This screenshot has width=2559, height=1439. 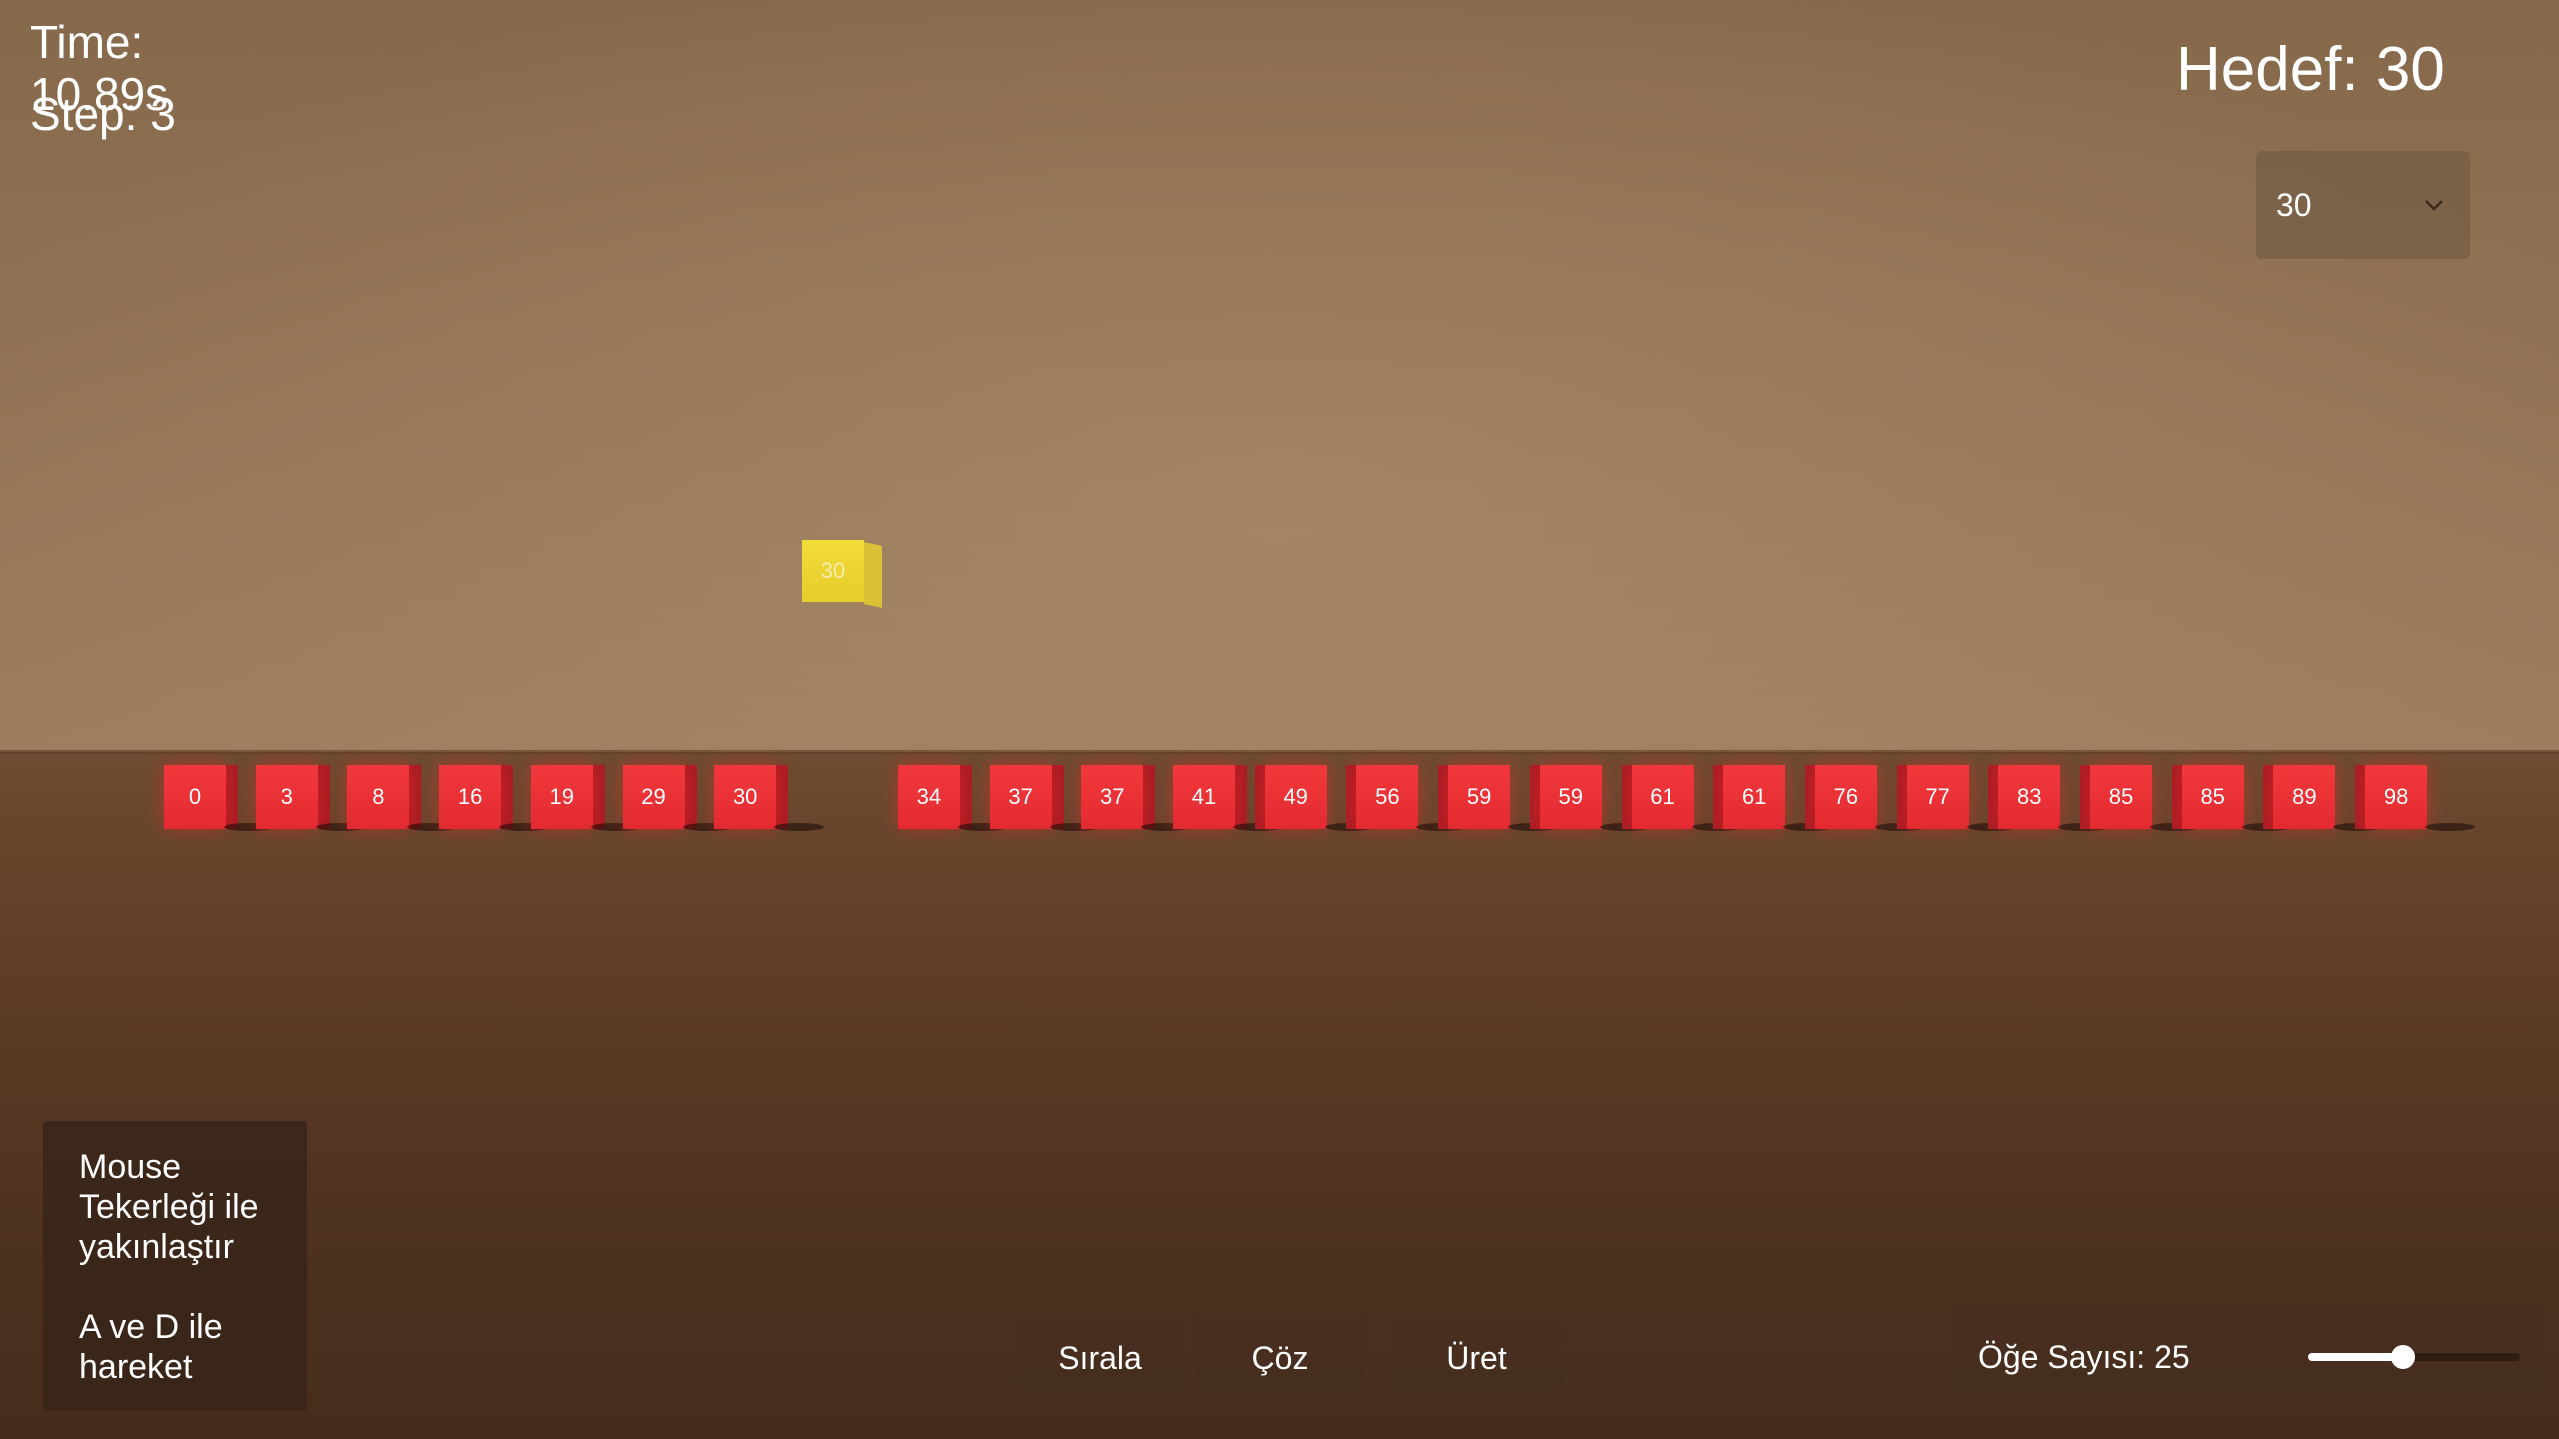 I want to click on chevron-down-icon, so click(x=2434, y=205).